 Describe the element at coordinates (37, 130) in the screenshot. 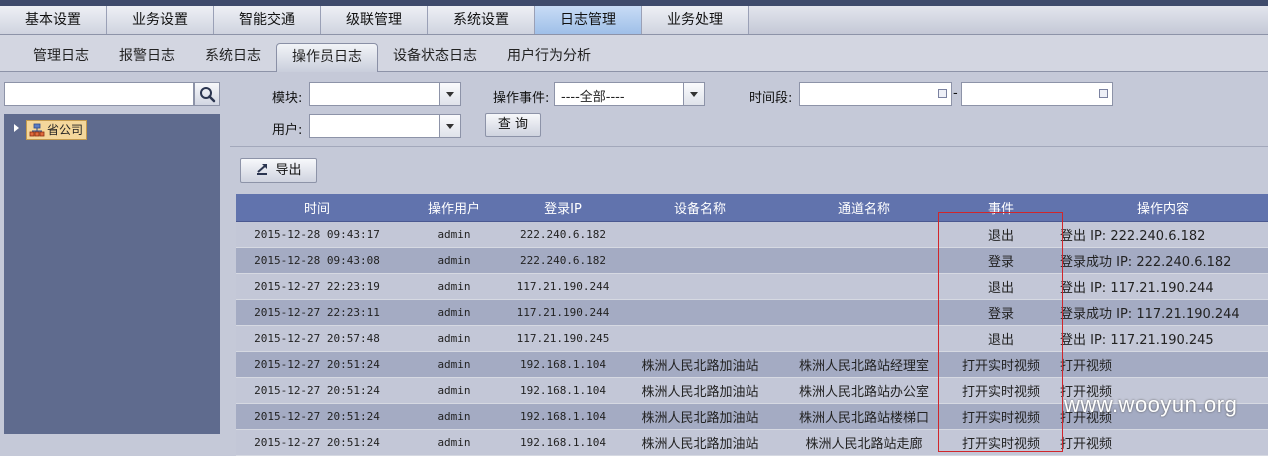

I see `org-tree-icon` at that location.